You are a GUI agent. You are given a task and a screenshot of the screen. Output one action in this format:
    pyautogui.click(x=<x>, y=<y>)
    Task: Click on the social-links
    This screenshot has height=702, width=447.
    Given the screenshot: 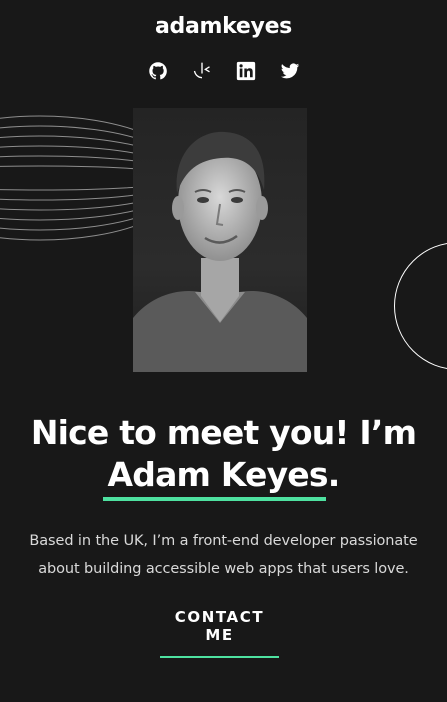 What is the action you would take?
    pyautogui.click(x=223, y=71)
    